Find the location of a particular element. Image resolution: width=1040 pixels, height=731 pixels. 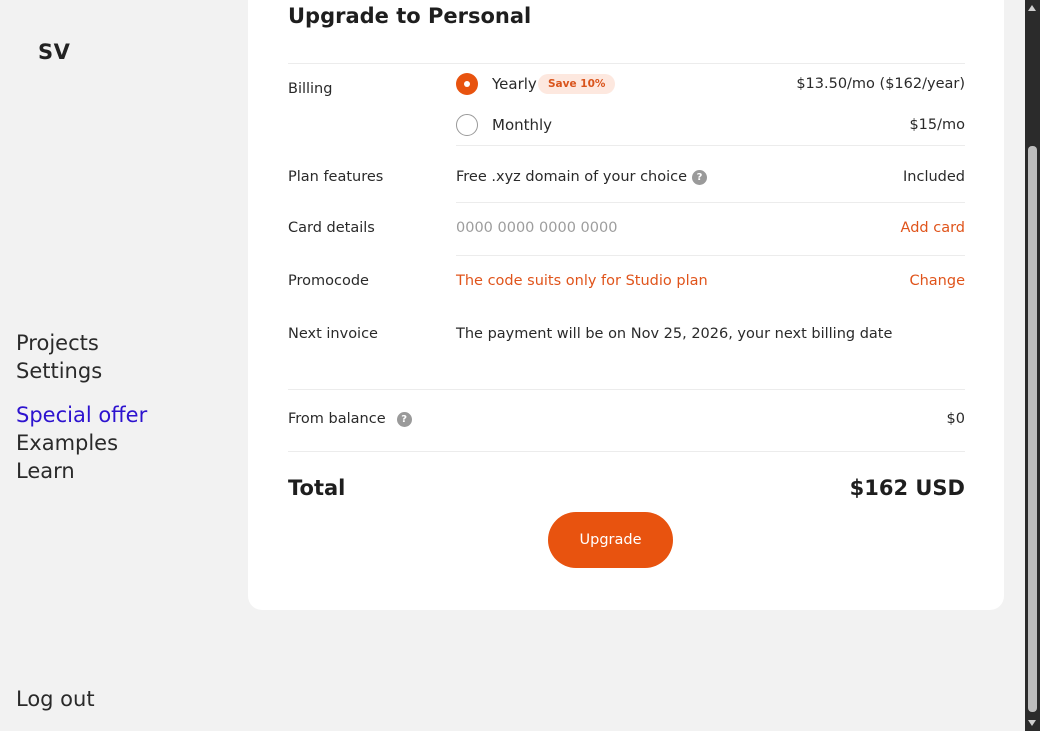

scroll-up-arrow-icon is located at coordinates (1032, 8).